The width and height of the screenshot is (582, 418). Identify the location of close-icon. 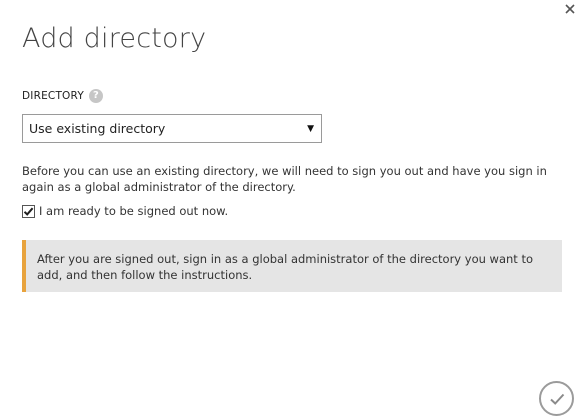
(570, 9).